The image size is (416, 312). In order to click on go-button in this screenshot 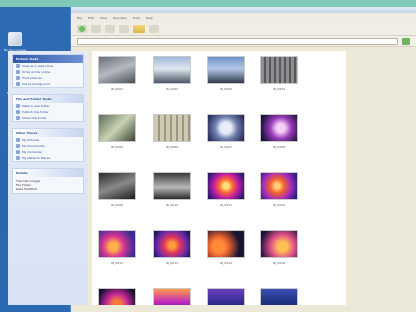, I will do `click(406, 41)`.